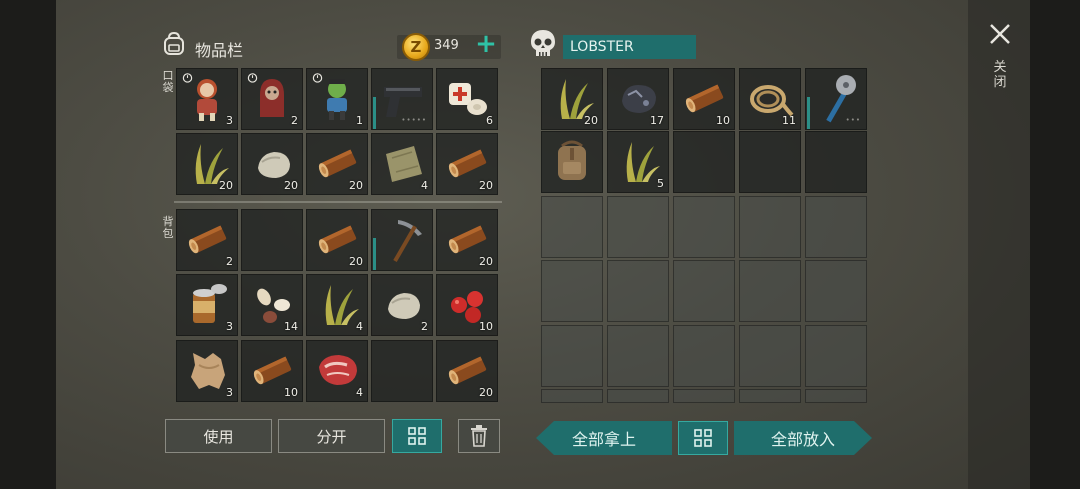 Image resolution: width=1080 pixels, height=489 pixels. I want to click on pocket-label: 口袋, so click(168, 81).